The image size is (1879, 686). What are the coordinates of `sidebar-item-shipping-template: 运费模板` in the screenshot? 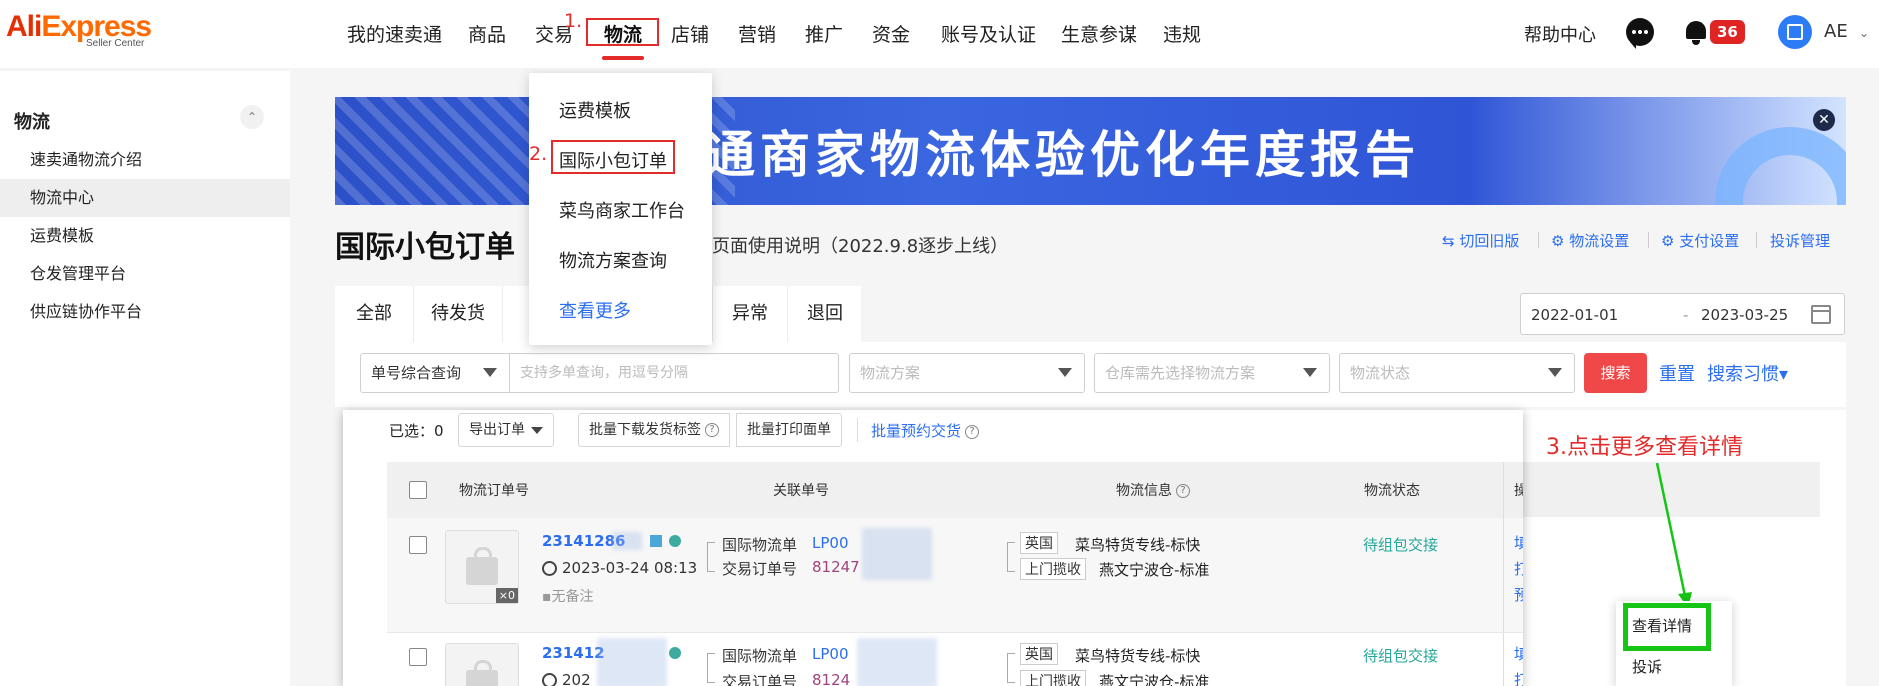 It's located at (145, 236).